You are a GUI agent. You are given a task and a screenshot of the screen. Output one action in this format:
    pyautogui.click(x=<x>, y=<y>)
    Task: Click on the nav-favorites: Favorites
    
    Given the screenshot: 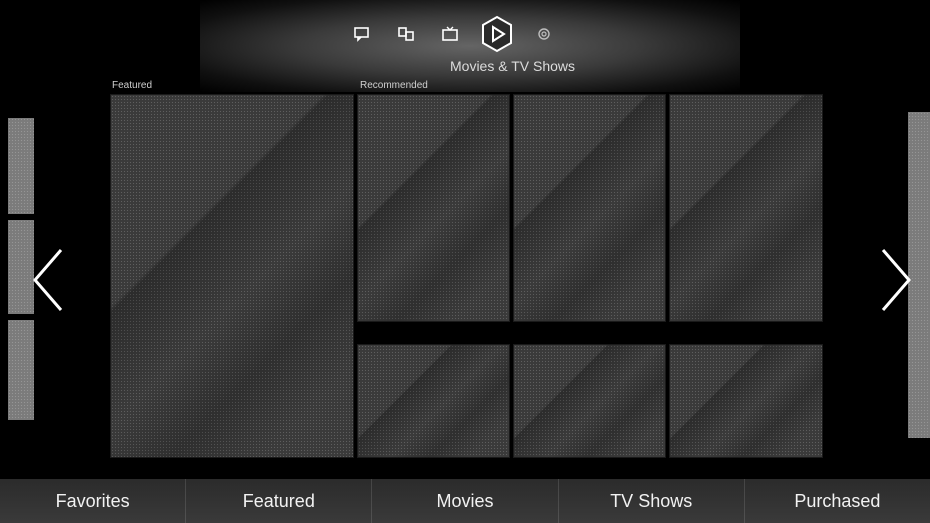 What is the action you would take?
    pyautogui.click(x=93, y=501)
    